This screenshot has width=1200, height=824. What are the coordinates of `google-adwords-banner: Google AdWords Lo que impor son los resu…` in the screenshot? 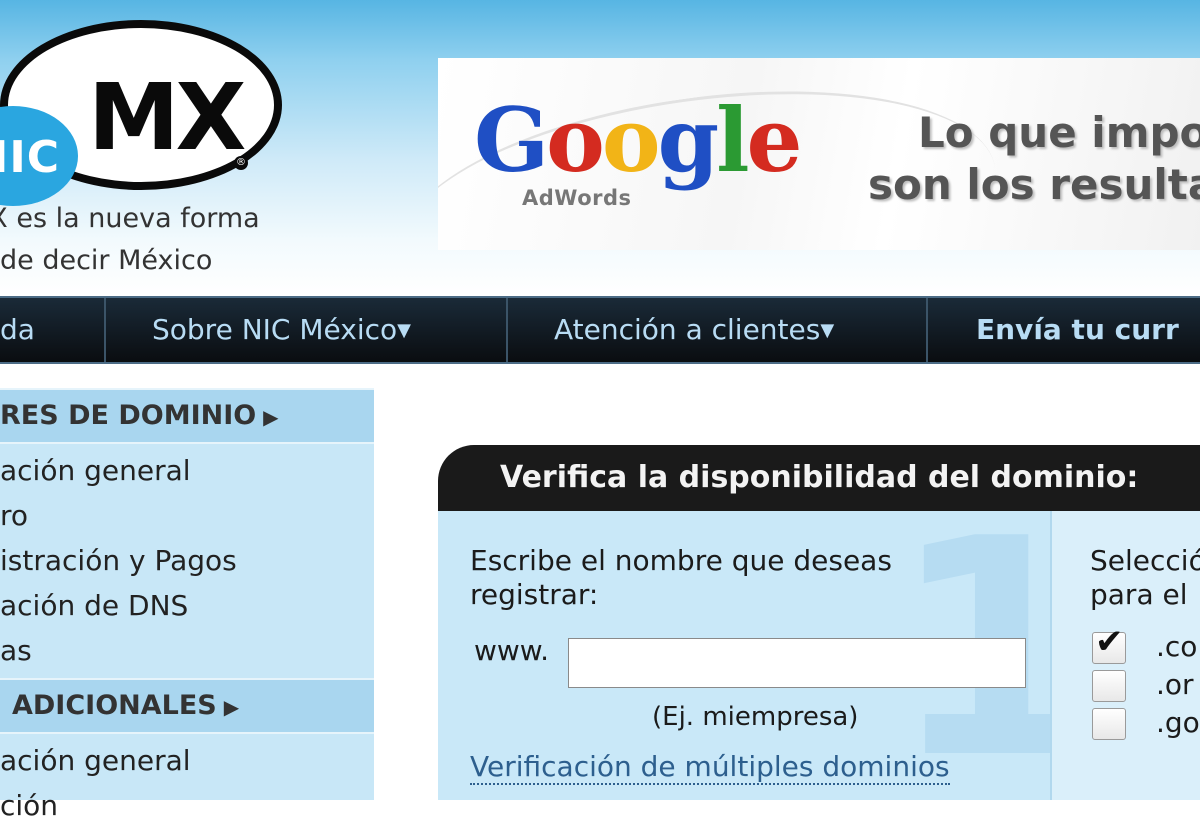 It's located at (819, 154).